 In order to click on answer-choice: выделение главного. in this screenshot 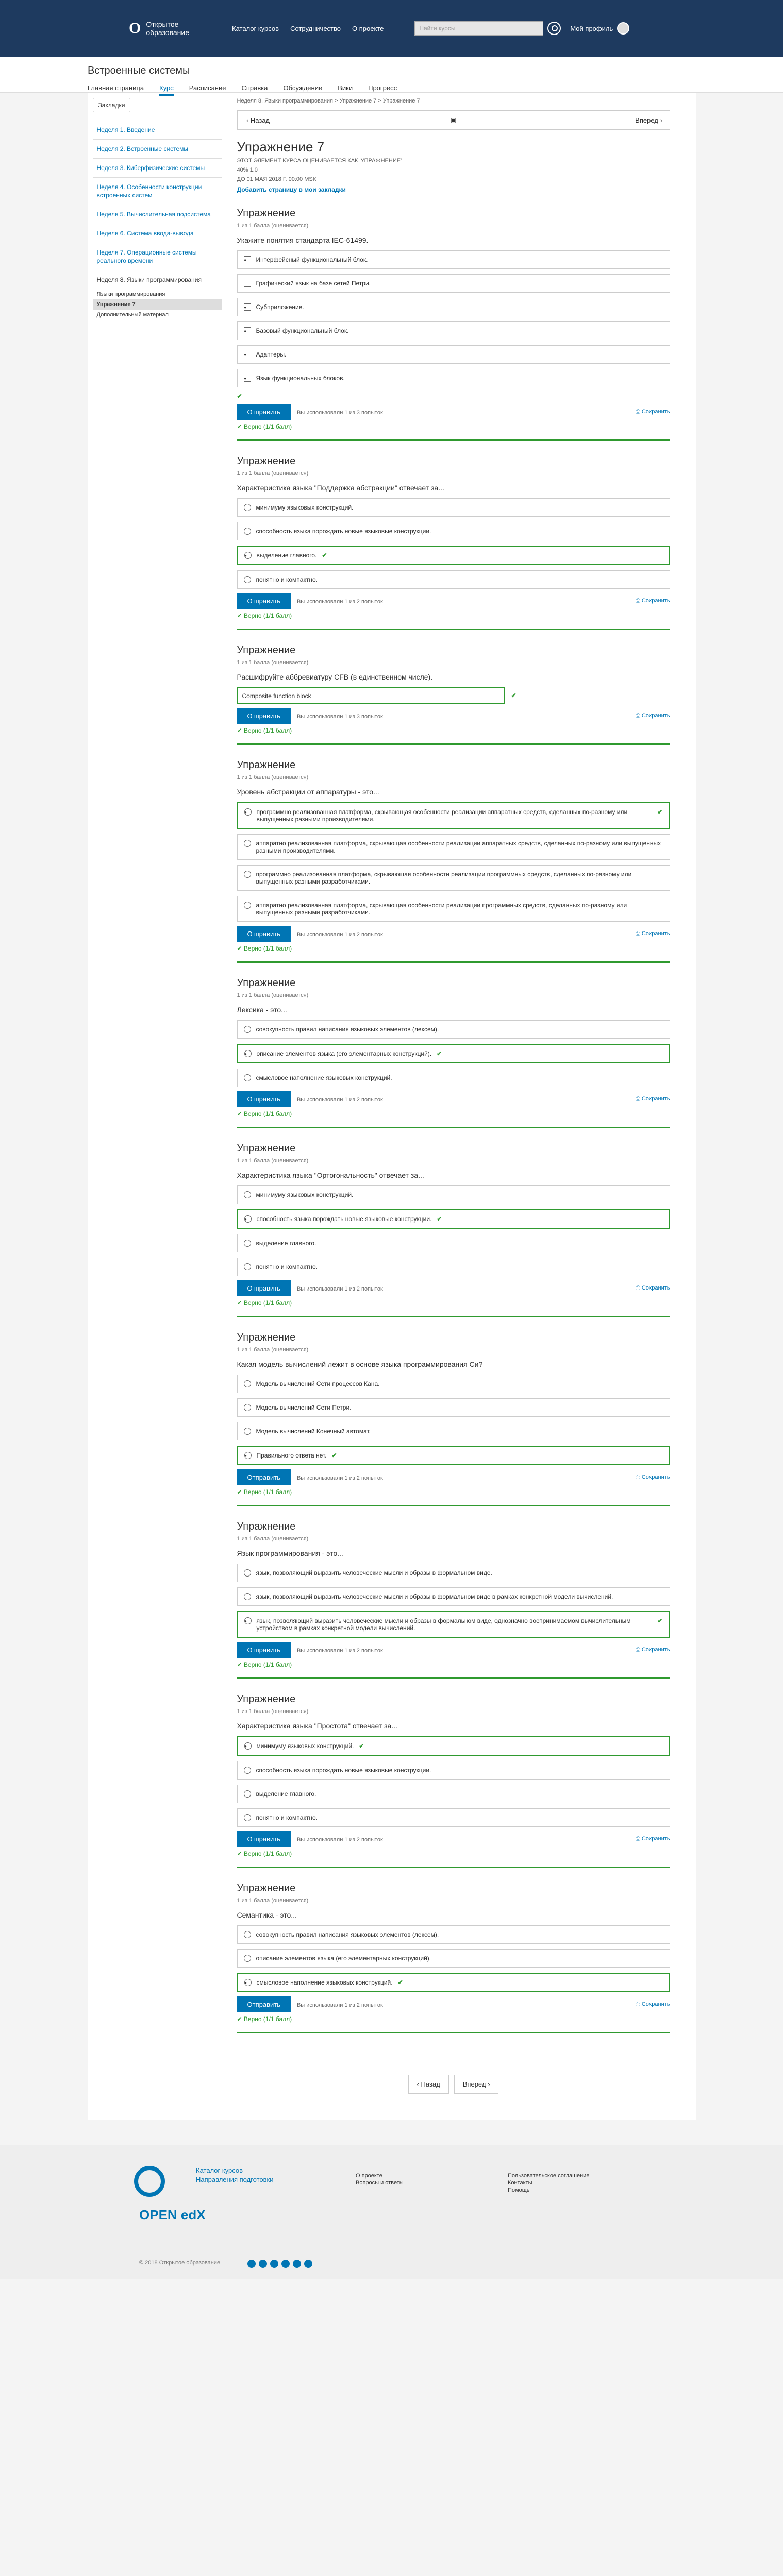, I will do `click(454, 1243)`.